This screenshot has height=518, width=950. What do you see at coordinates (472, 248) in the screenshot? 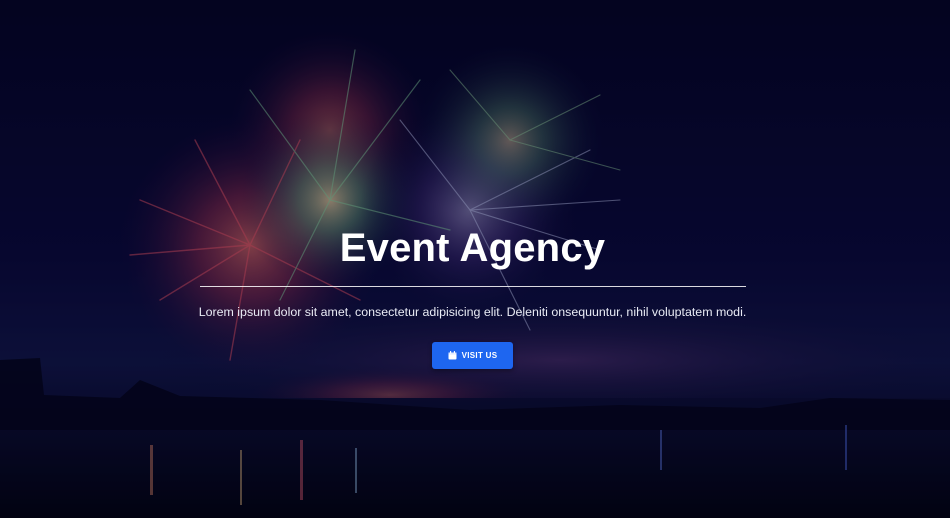
I see `hero-title: Event Agency` at bounding box center [472, 248].